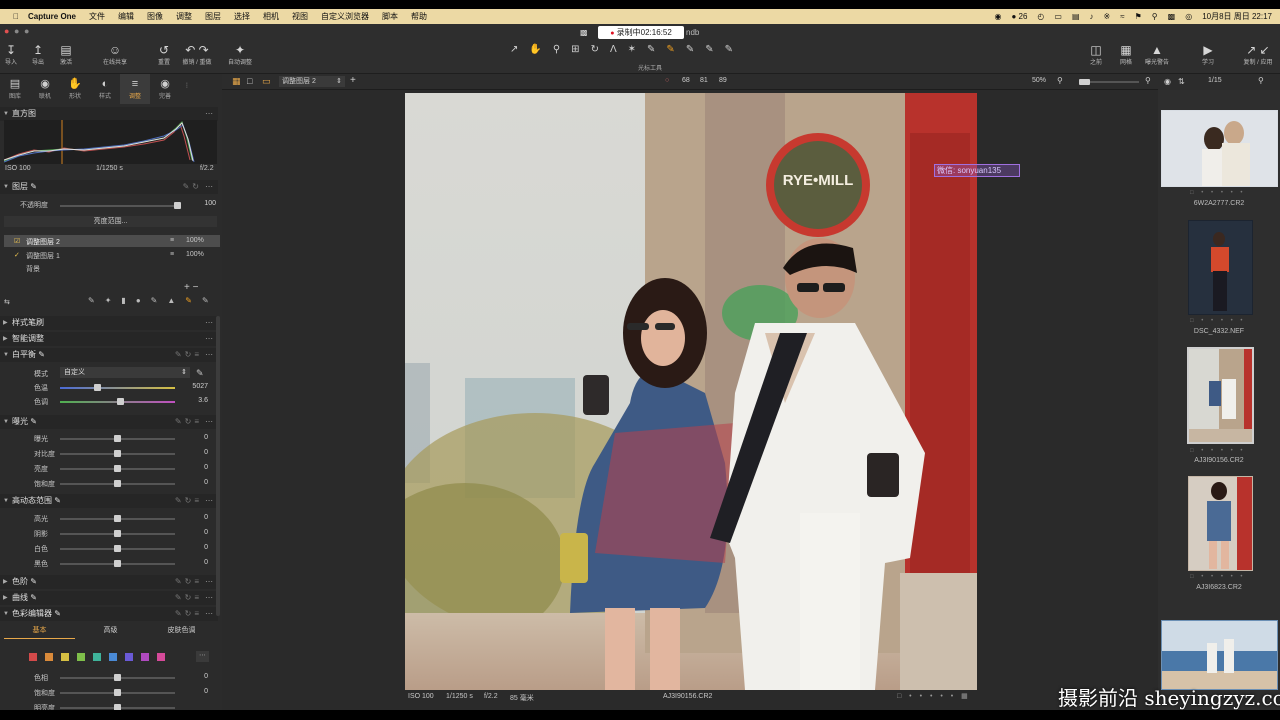  Describe the element at coordinates (177, 205) in the screenshot. I see `opacity-knob` at that location.